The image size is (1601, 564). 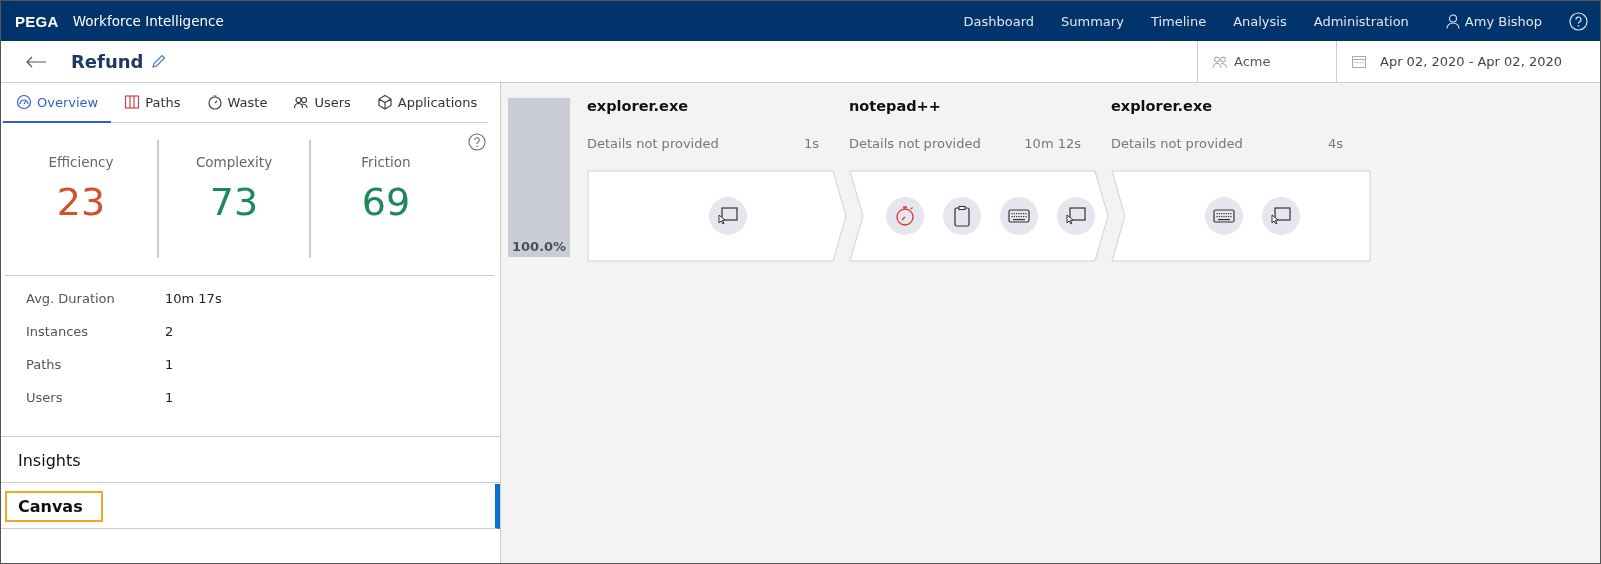 What do you see at coordinates (57, 103) in the screenshot?
I see `tab: Overview` at bounding box center [57, 103].